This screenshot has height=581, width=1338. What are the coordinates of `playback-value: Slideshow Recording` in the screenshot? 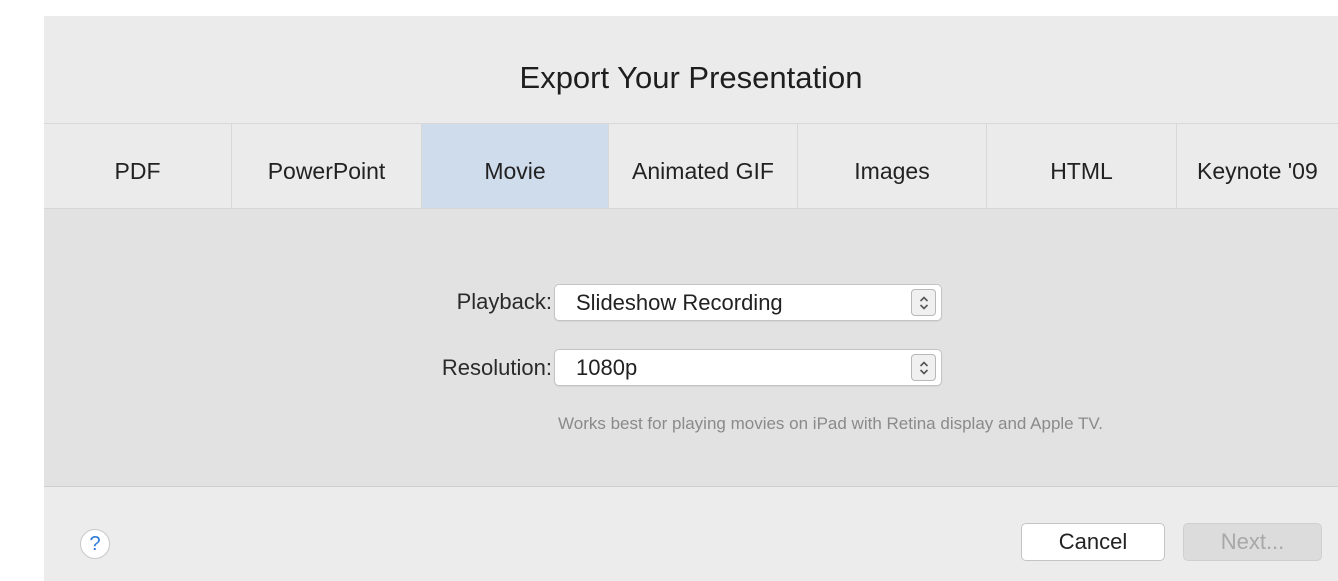 It's located at (679, 302).